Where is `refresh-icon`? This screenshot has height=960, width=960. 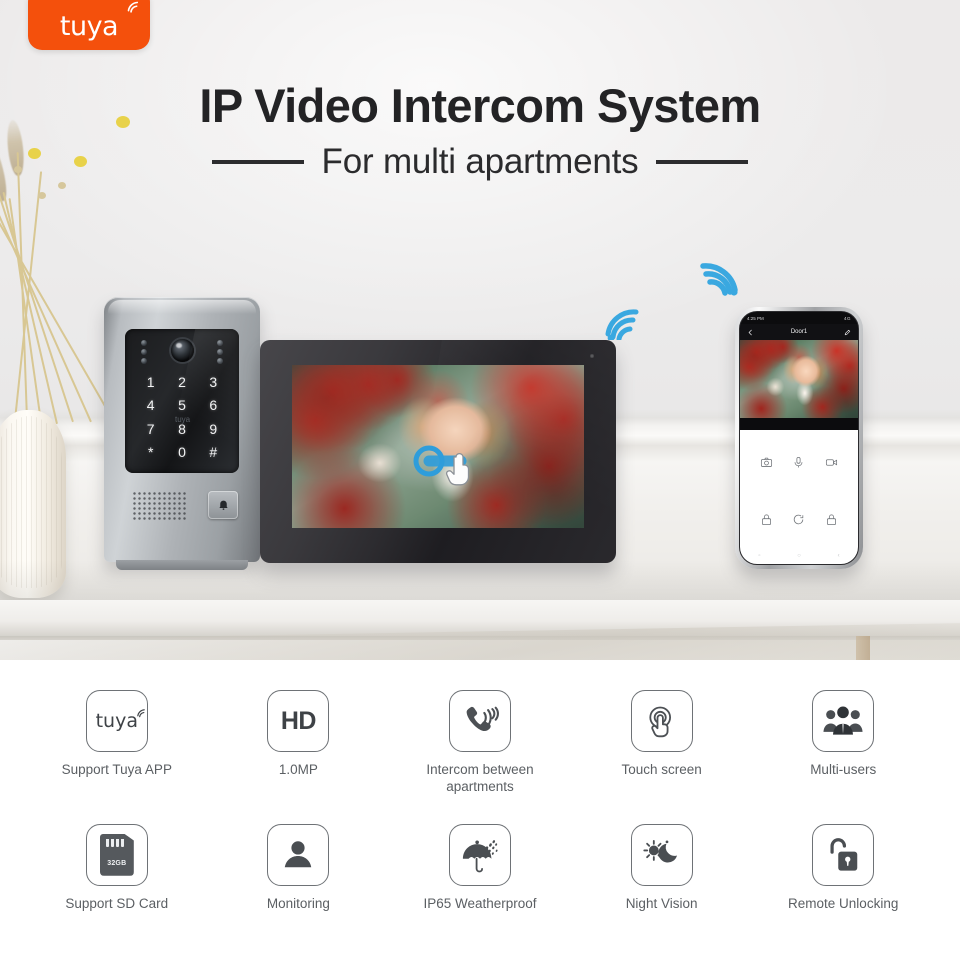
refresh-icon is located at coordinates (798, 519).